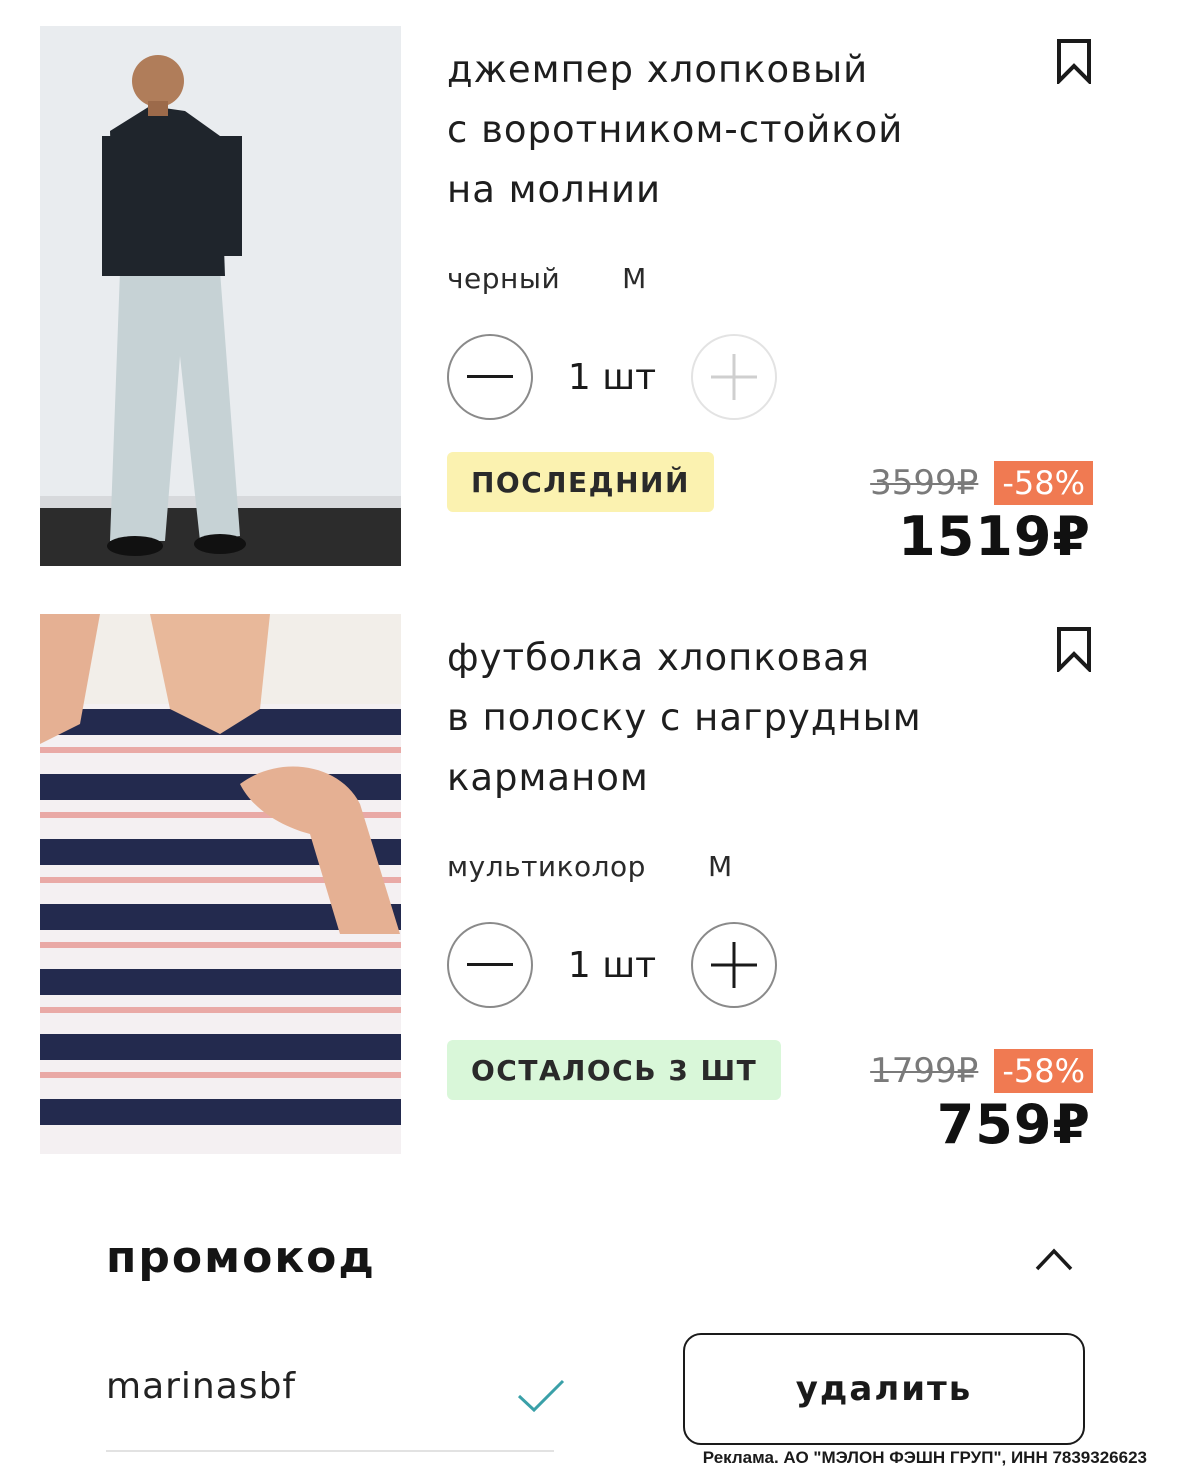 The image size is (1179, 1479). I want to click on check-icon, so click(541, 1396).